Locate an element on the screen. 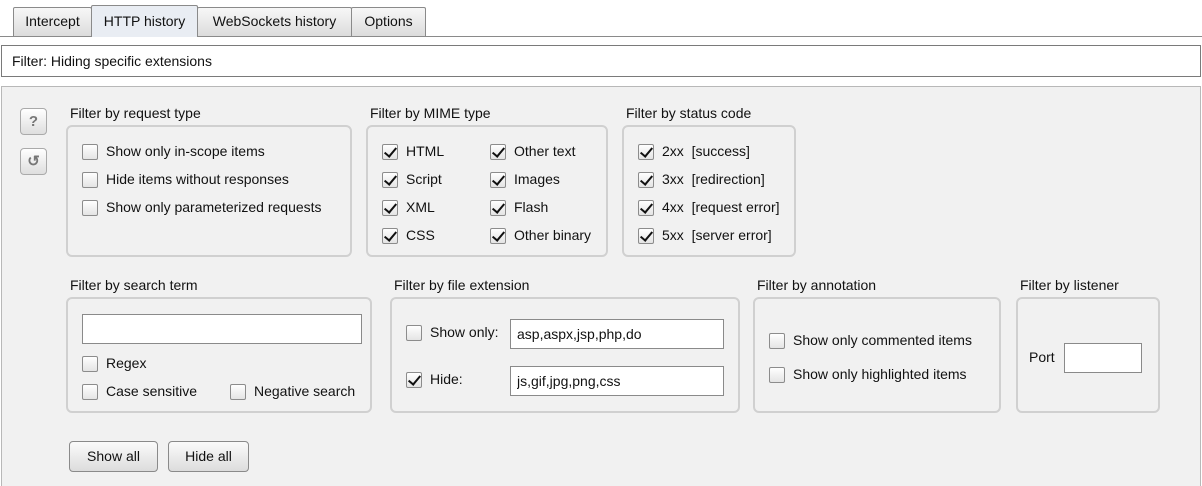 The image size is (1202, 486). html-label: HTML is located at coordinates (425, 151).